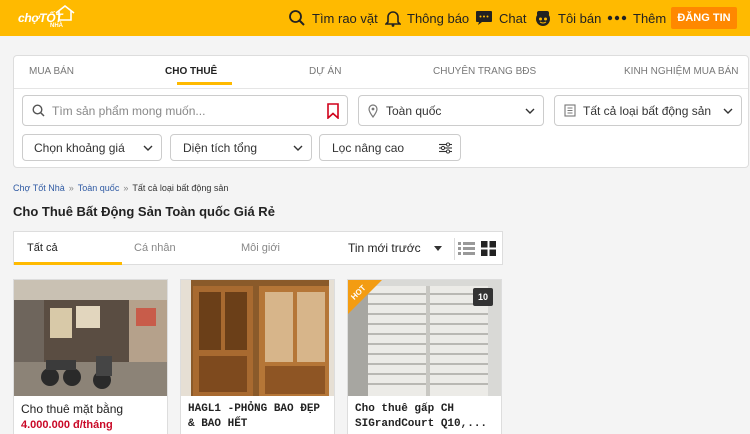 The height and width of the screenshot is (434, 750). I want to click on nav-more: Thêm, so click(636, 18).